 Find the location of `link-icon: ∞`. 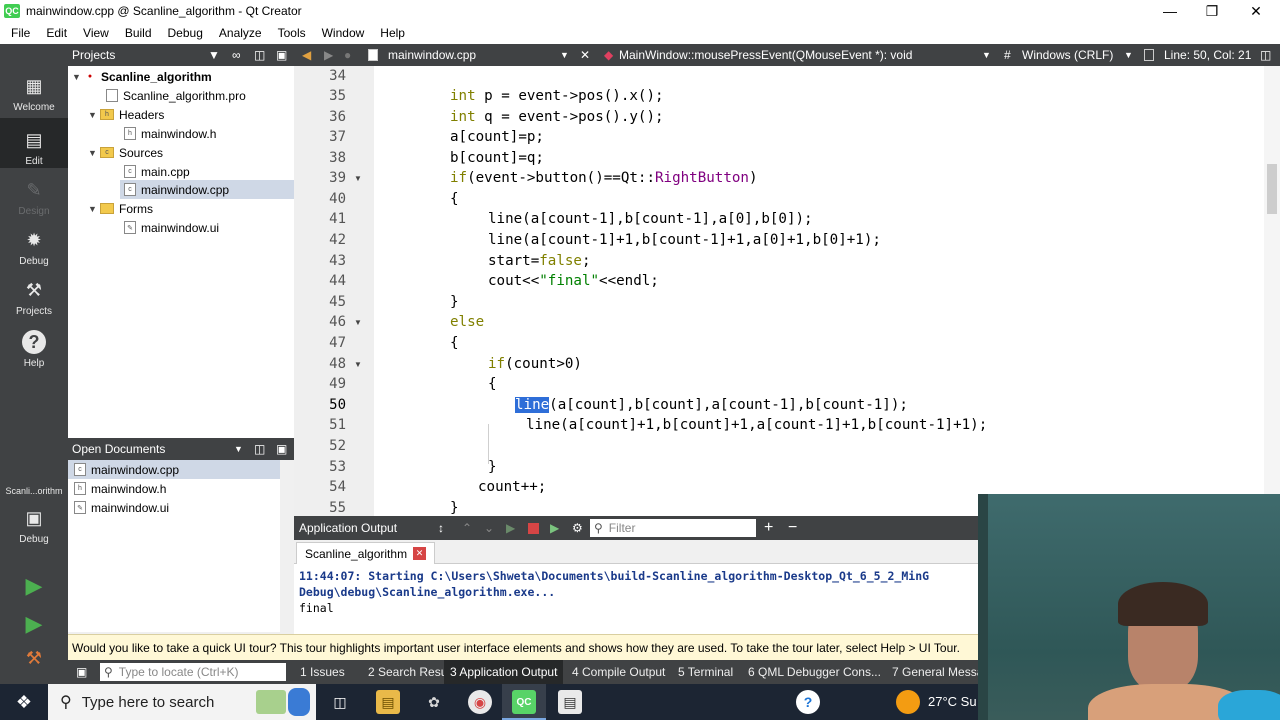

link-icon: ∞ is located at coordinates (236, 55).